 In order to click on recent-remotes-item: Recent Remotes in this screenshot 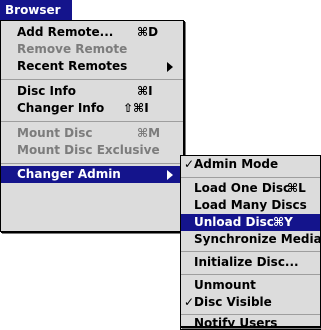, I will do `click(92, 66)`.